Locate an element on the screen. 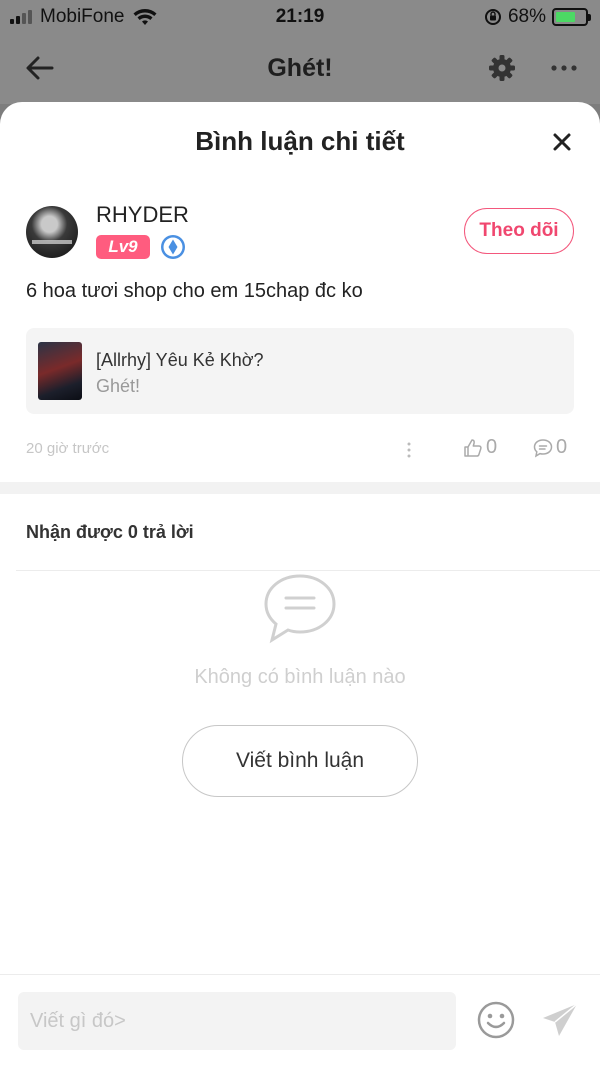 The image size is (600, 1067). comment-text: 6 hoa tươi shop cho em 15chap đc ko is located at coordinates (194, 291).